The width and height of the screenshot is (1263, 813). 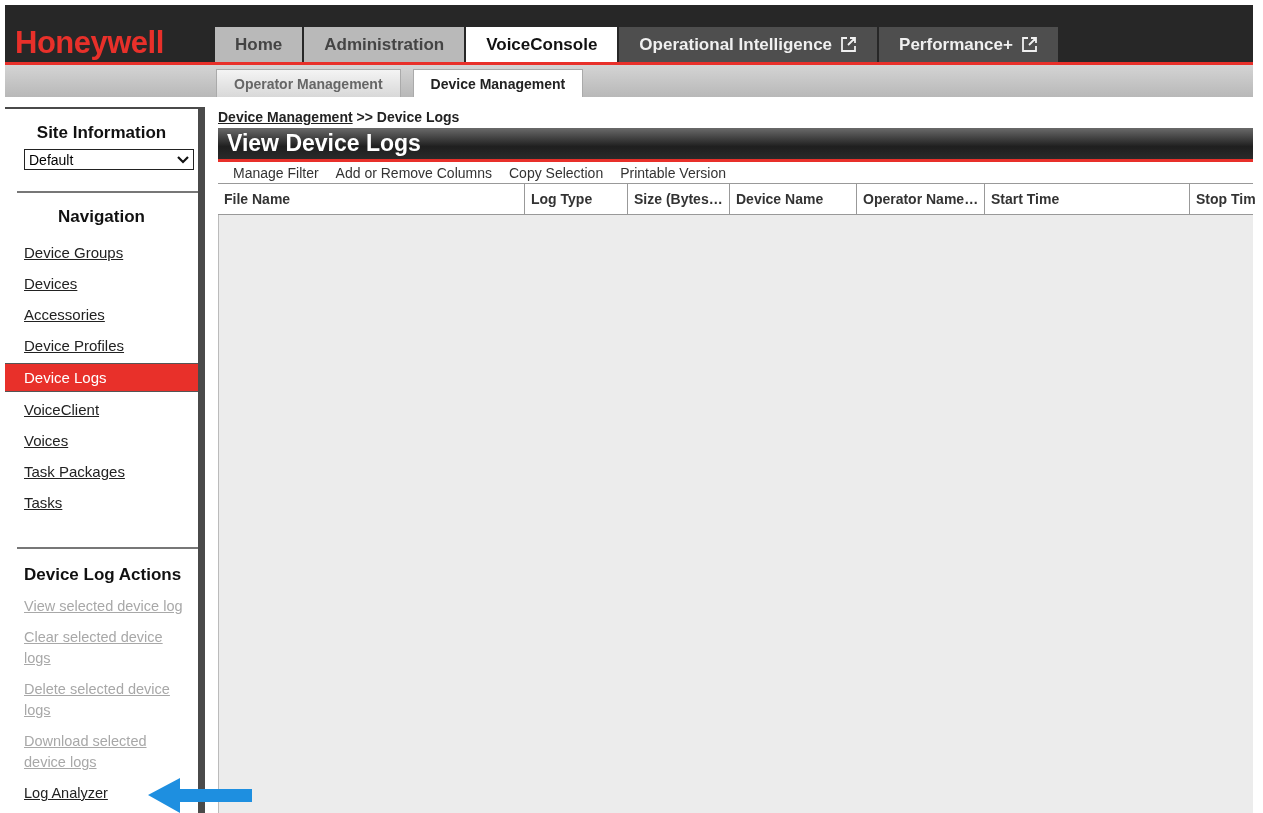 What do you see at coordinates (101, 345) in the screenshot?
I see `nav-link: Device Profiles` at bounding box center [101, 345].